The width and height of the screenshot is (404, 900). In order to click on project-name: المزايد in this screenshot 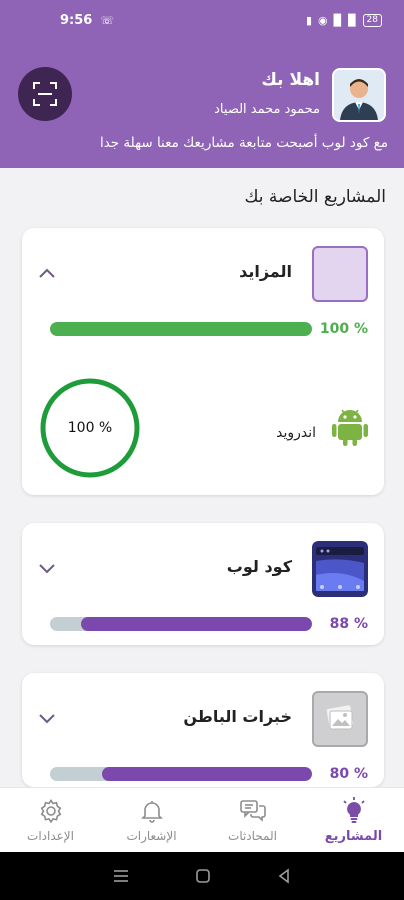, I will do `click(265, 271)`.